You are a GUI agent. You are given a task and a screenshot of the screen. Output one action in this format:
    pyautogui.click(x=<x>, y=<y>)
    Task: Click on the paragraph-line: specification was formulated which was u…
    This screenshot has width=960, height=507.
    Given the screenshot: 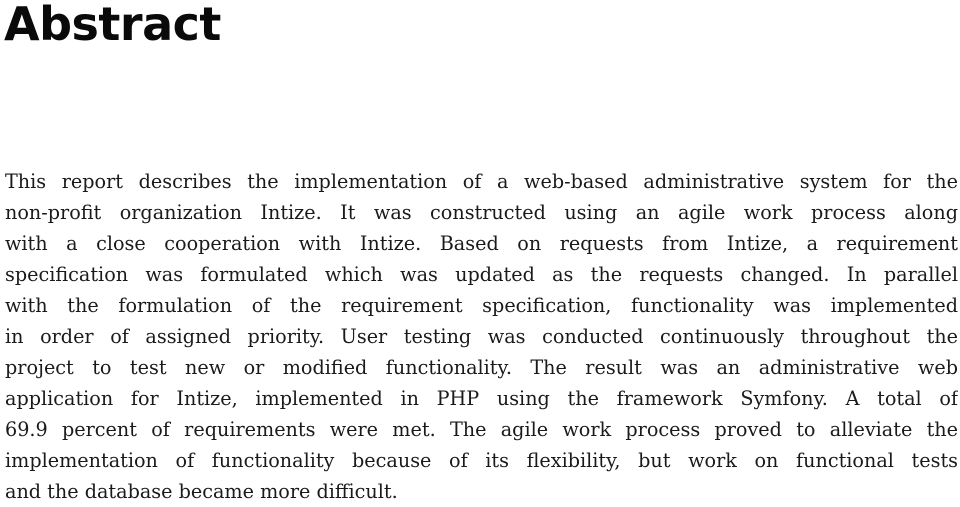 What is the action you would take?
    pyautogui.click(x=481, y=274)
    